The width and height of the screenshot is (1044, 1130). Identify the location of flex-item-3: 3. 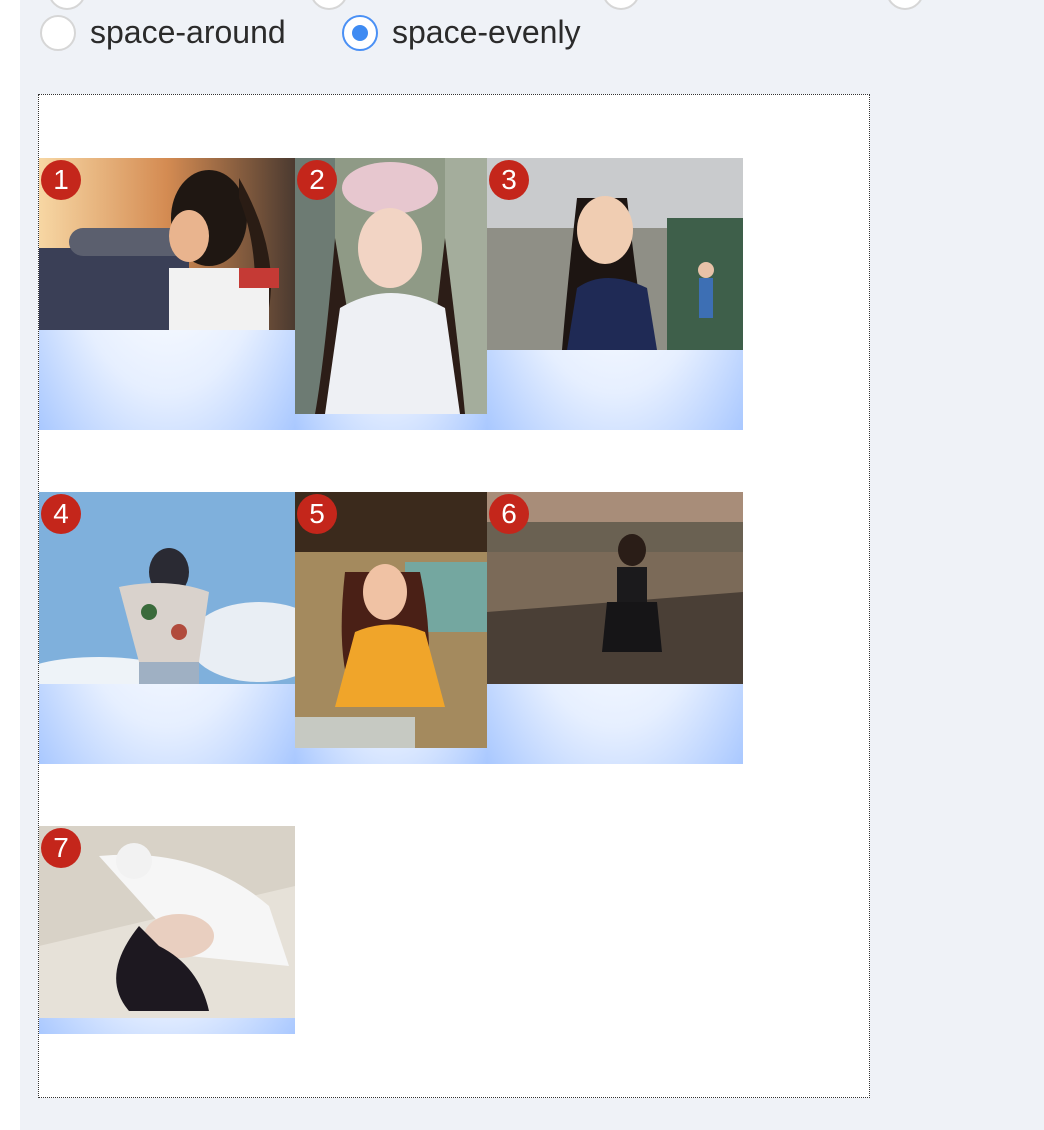
(615, 294).